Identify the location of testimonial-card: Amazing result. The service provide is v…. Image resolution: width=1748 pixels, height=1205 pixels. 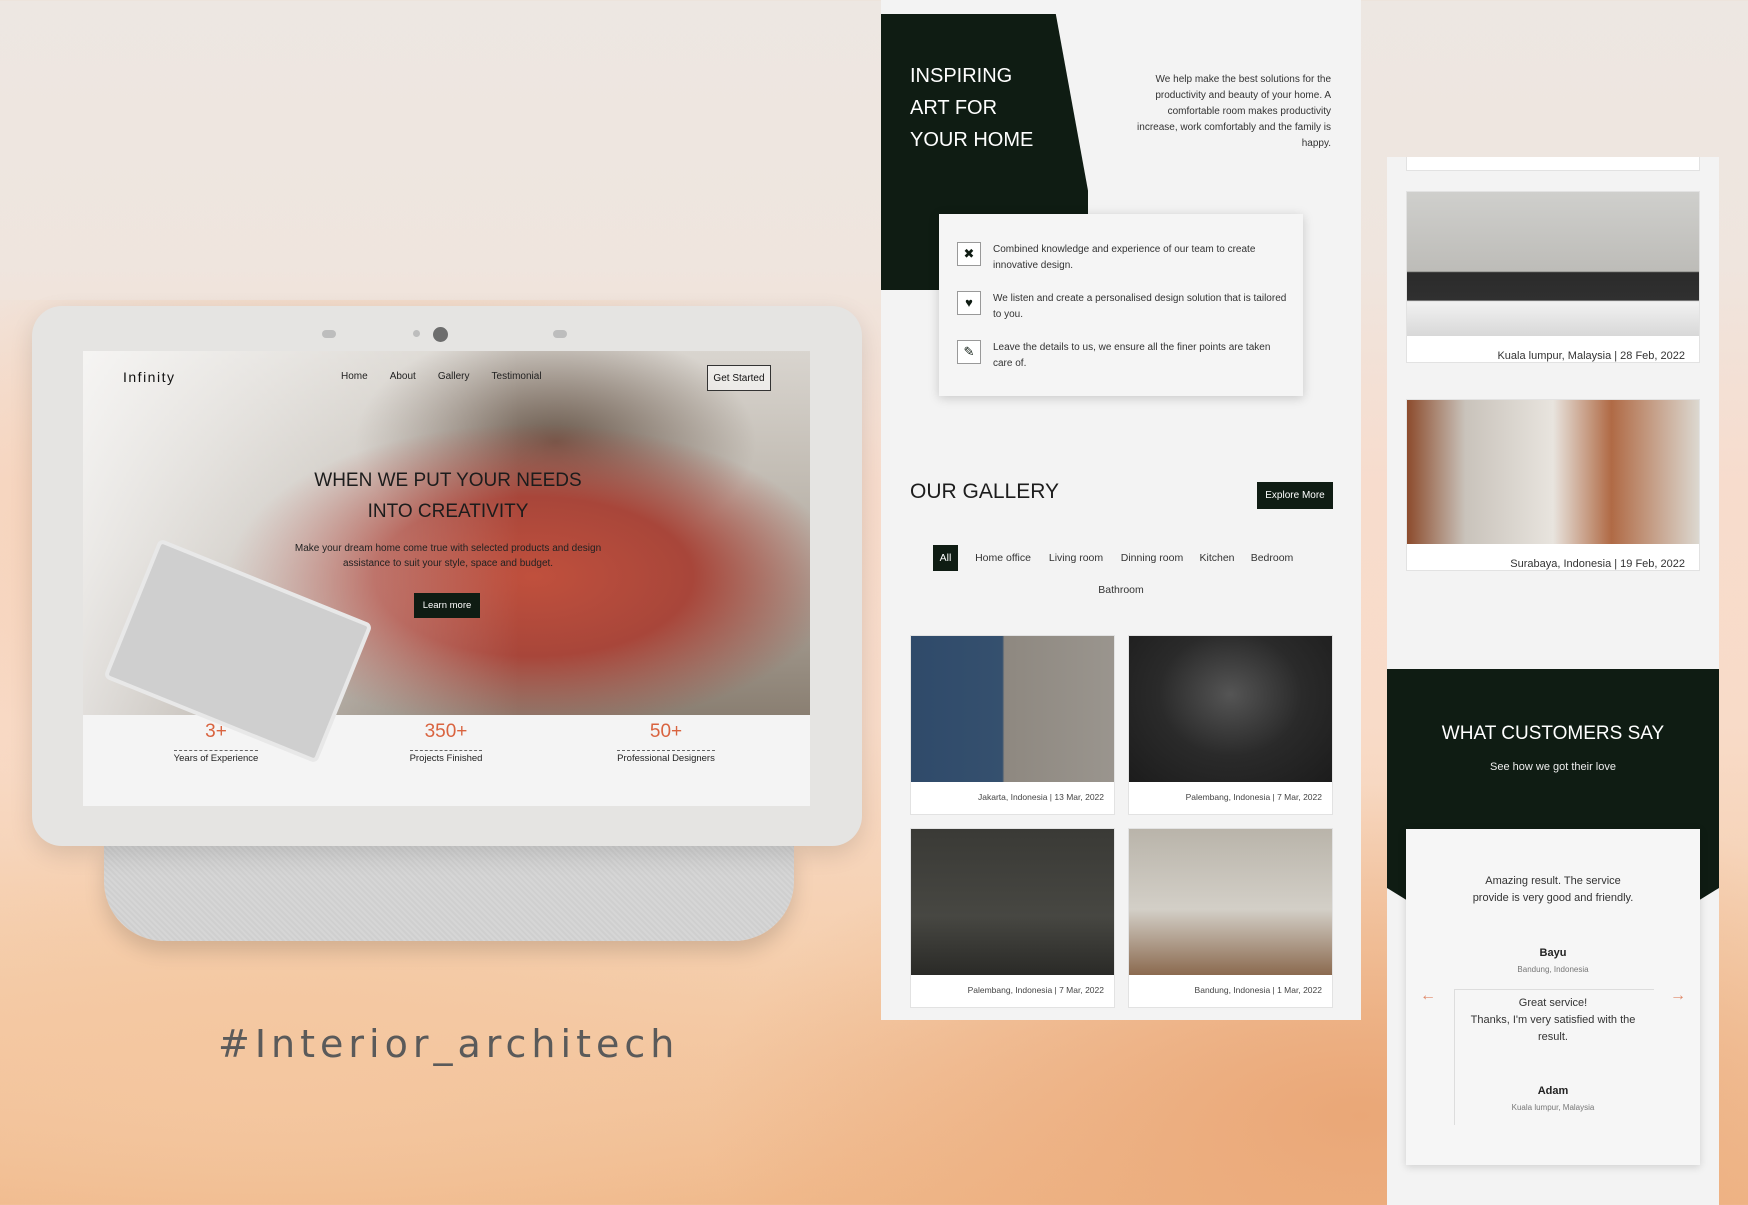
(1553, 997).